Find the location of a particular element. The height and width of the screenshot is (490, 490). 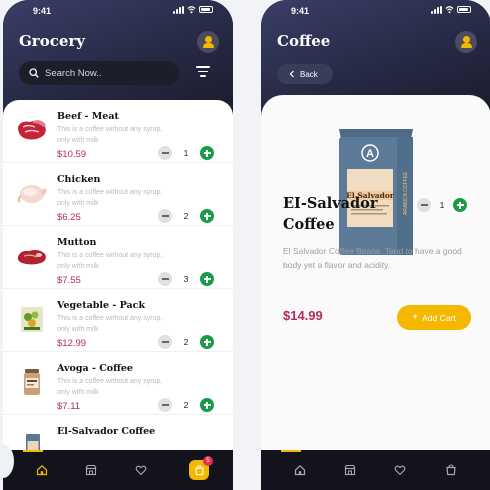

mutton-image is located at coordinates (31, 257).